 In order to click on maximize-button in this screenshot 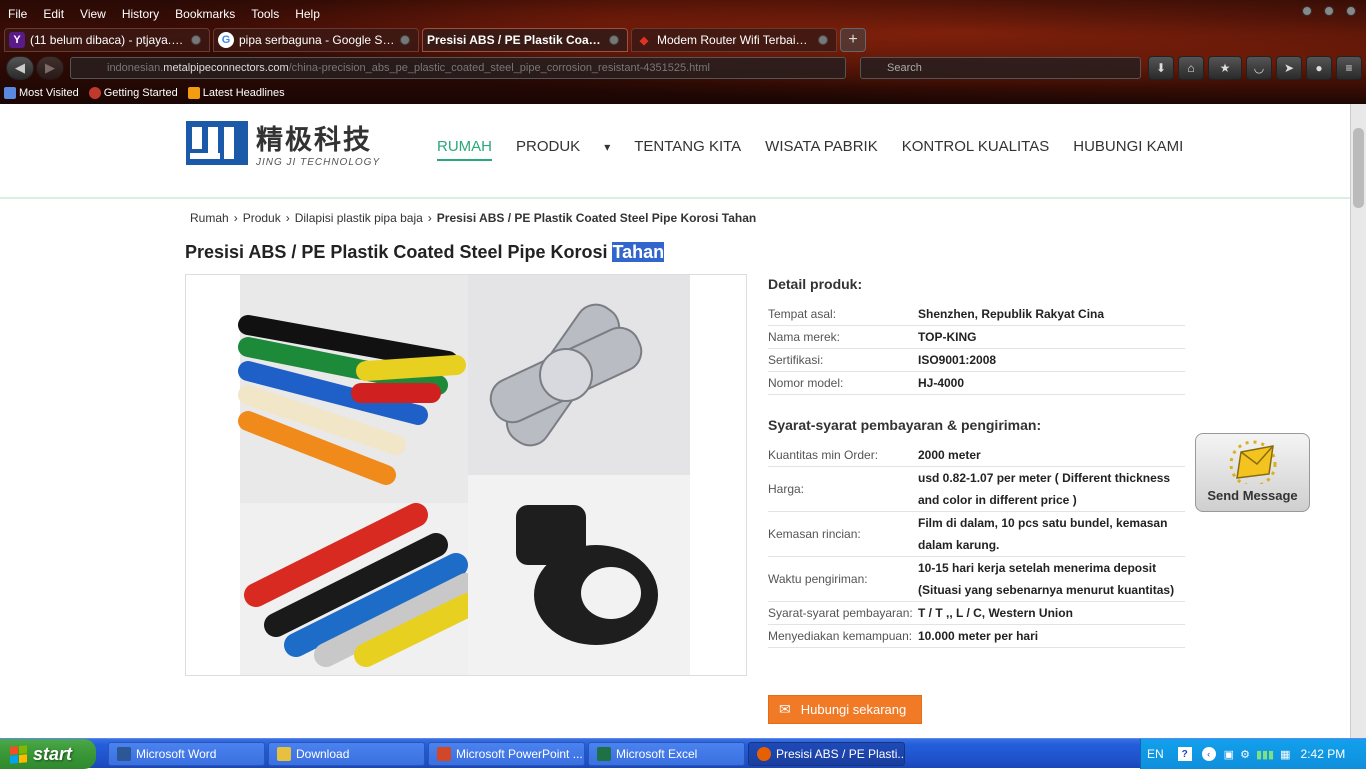, I will do `click(1329, 11)`.